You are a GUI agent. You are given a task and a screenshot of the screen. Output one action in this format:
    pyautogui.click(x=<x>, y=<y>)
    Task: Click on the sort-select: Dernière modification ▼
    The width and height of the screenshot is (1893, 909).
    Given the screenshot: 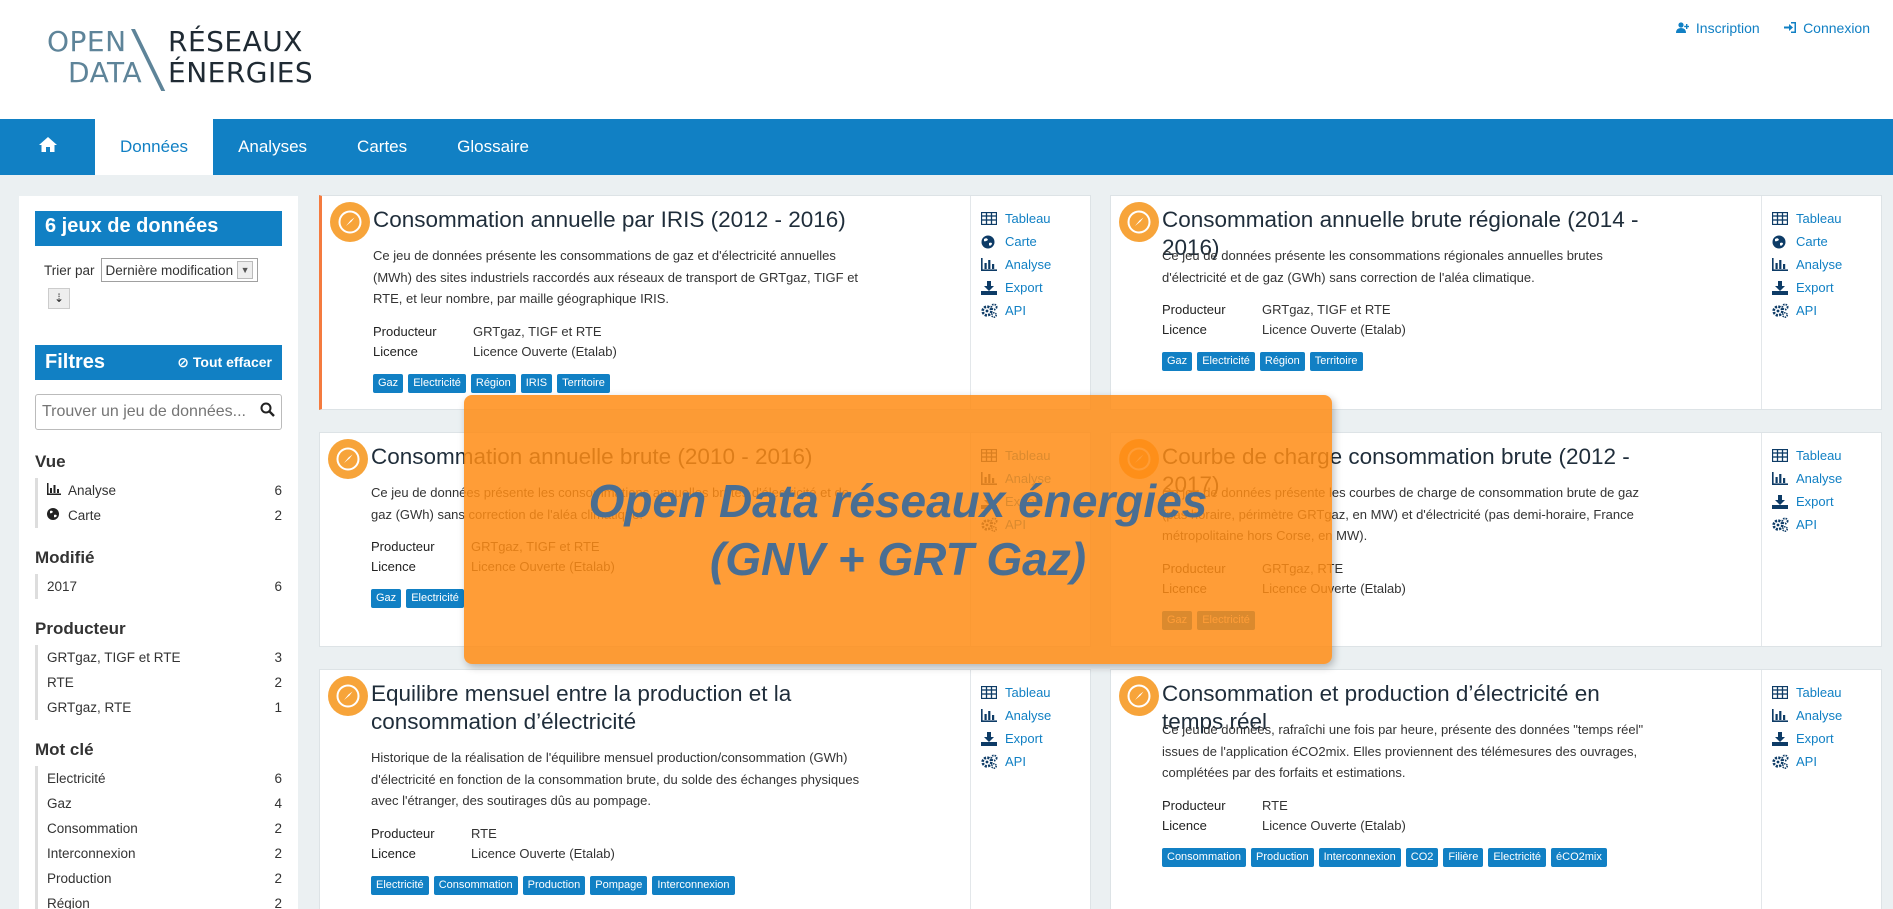 What is the action you would take?
    pyautogui.click(x=179, y=270)
    